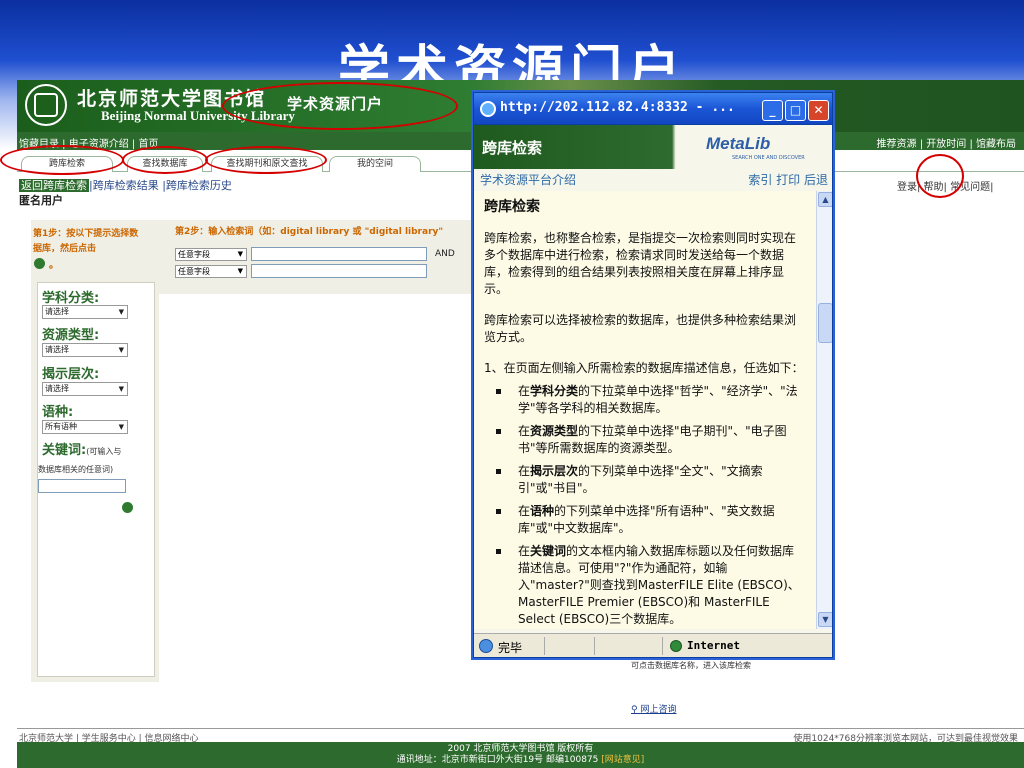 This screenshot has height=768, width=1024. I want to click on step1-instructions: 第1步：按以下提示选择数据库，然后点击, so click(86, 241).